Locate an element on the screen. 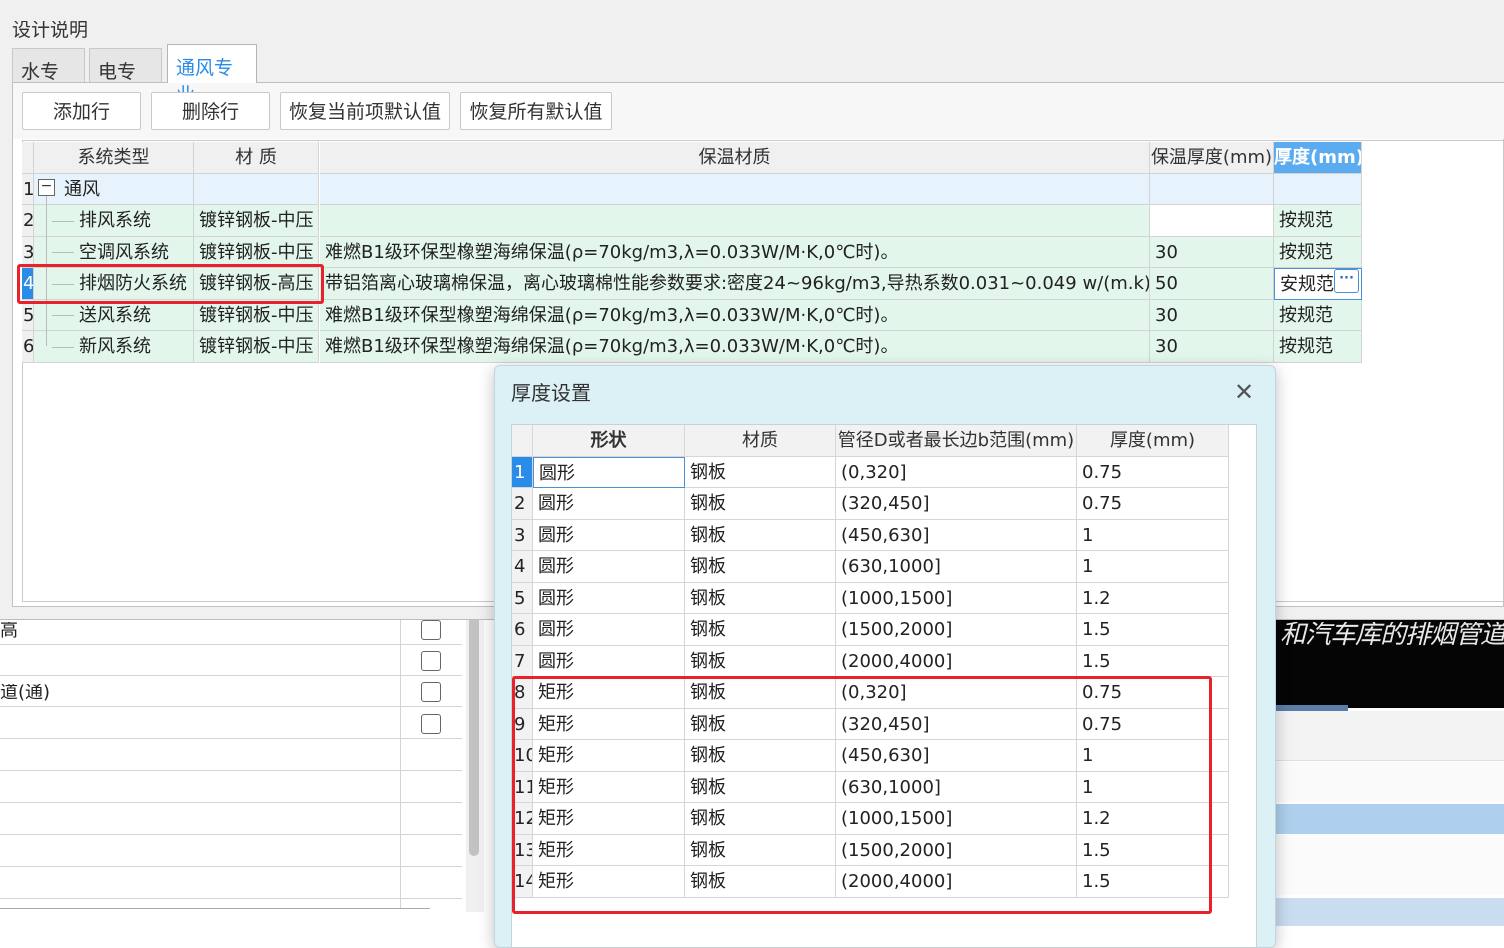 The image size is (1504, 948). row-number: 7 is located at coordinates (522, 661).